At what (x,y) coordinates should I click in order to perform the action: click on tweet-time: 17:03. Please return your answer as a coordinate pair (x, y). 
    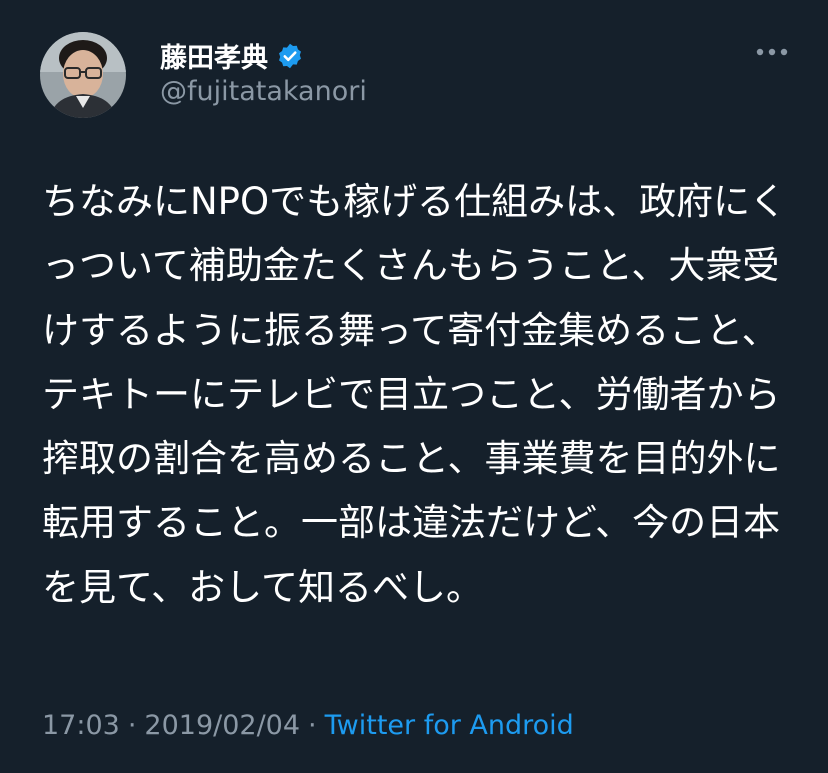
    Looking at the image, I should click on (81, 725).